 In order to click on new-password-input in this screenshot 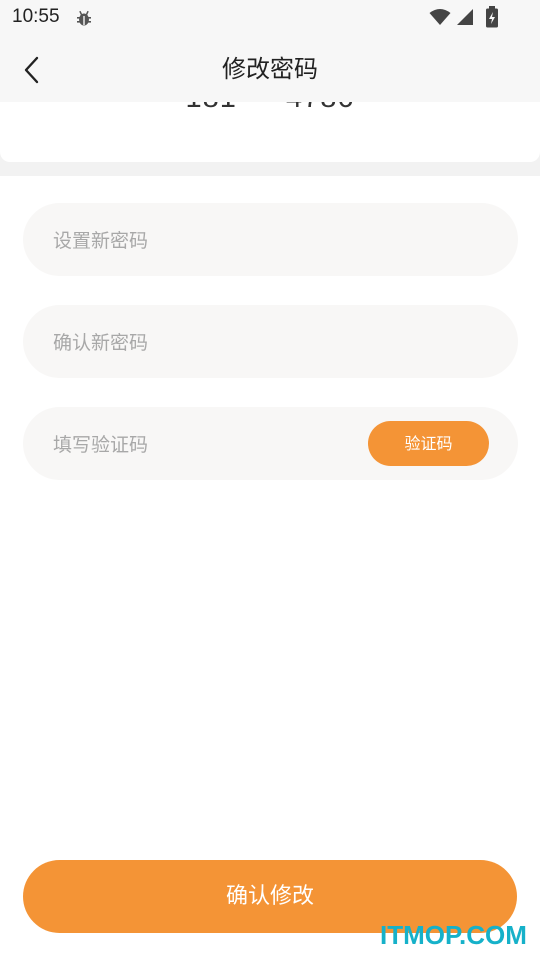, I will do `click(213, 240)`.